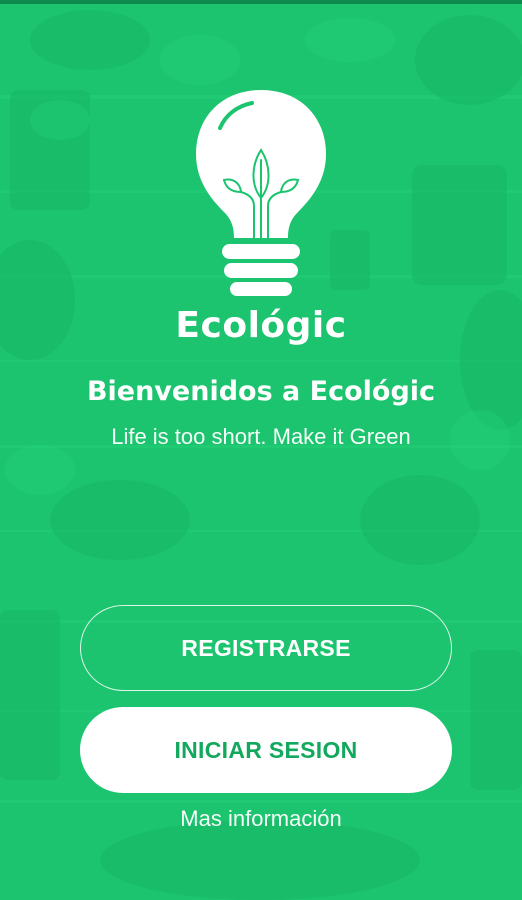 This screenshot has width=522, height=900. Describe the element at coordinates (261, 2) in the screenshot. I see `status-bar` at that location.